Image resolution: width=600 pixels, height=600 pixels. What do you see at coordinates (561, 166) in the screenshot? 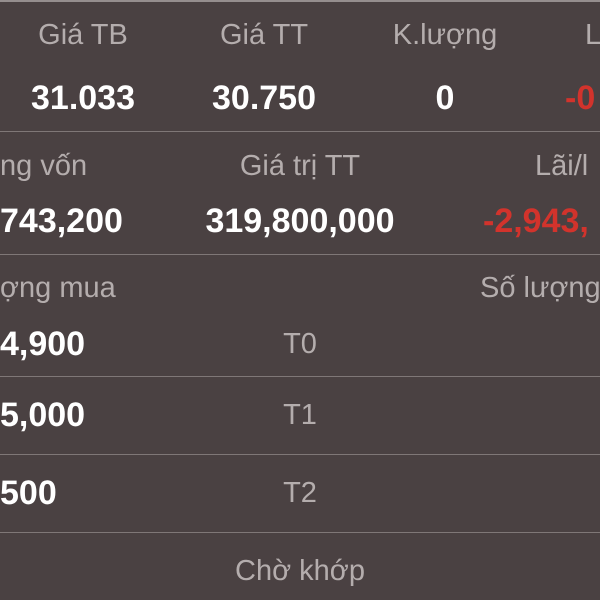
I see `column-header: Lãi/l` at bounding box center [561, 166].